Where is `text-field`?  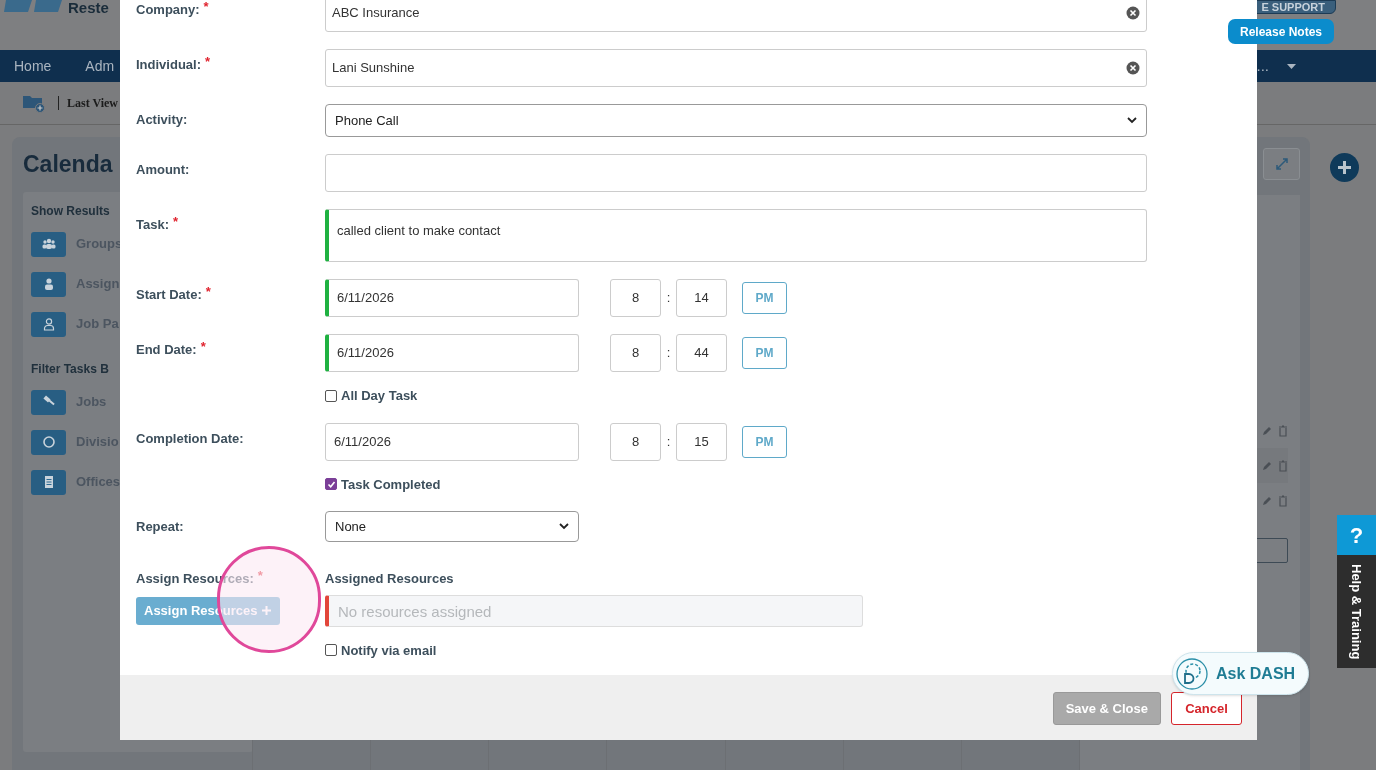
text-field is located at coordinates (736, 173).